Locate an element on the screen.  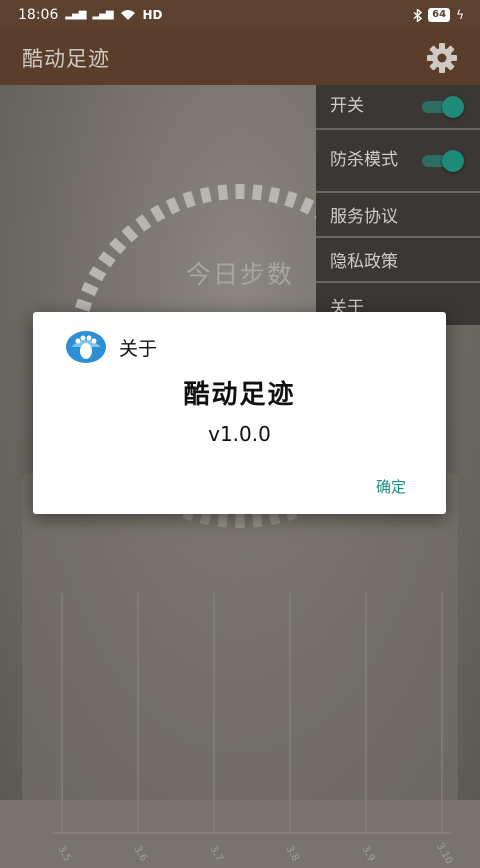
x-tick-label: 3.10 is located at coordinates (444, 853).